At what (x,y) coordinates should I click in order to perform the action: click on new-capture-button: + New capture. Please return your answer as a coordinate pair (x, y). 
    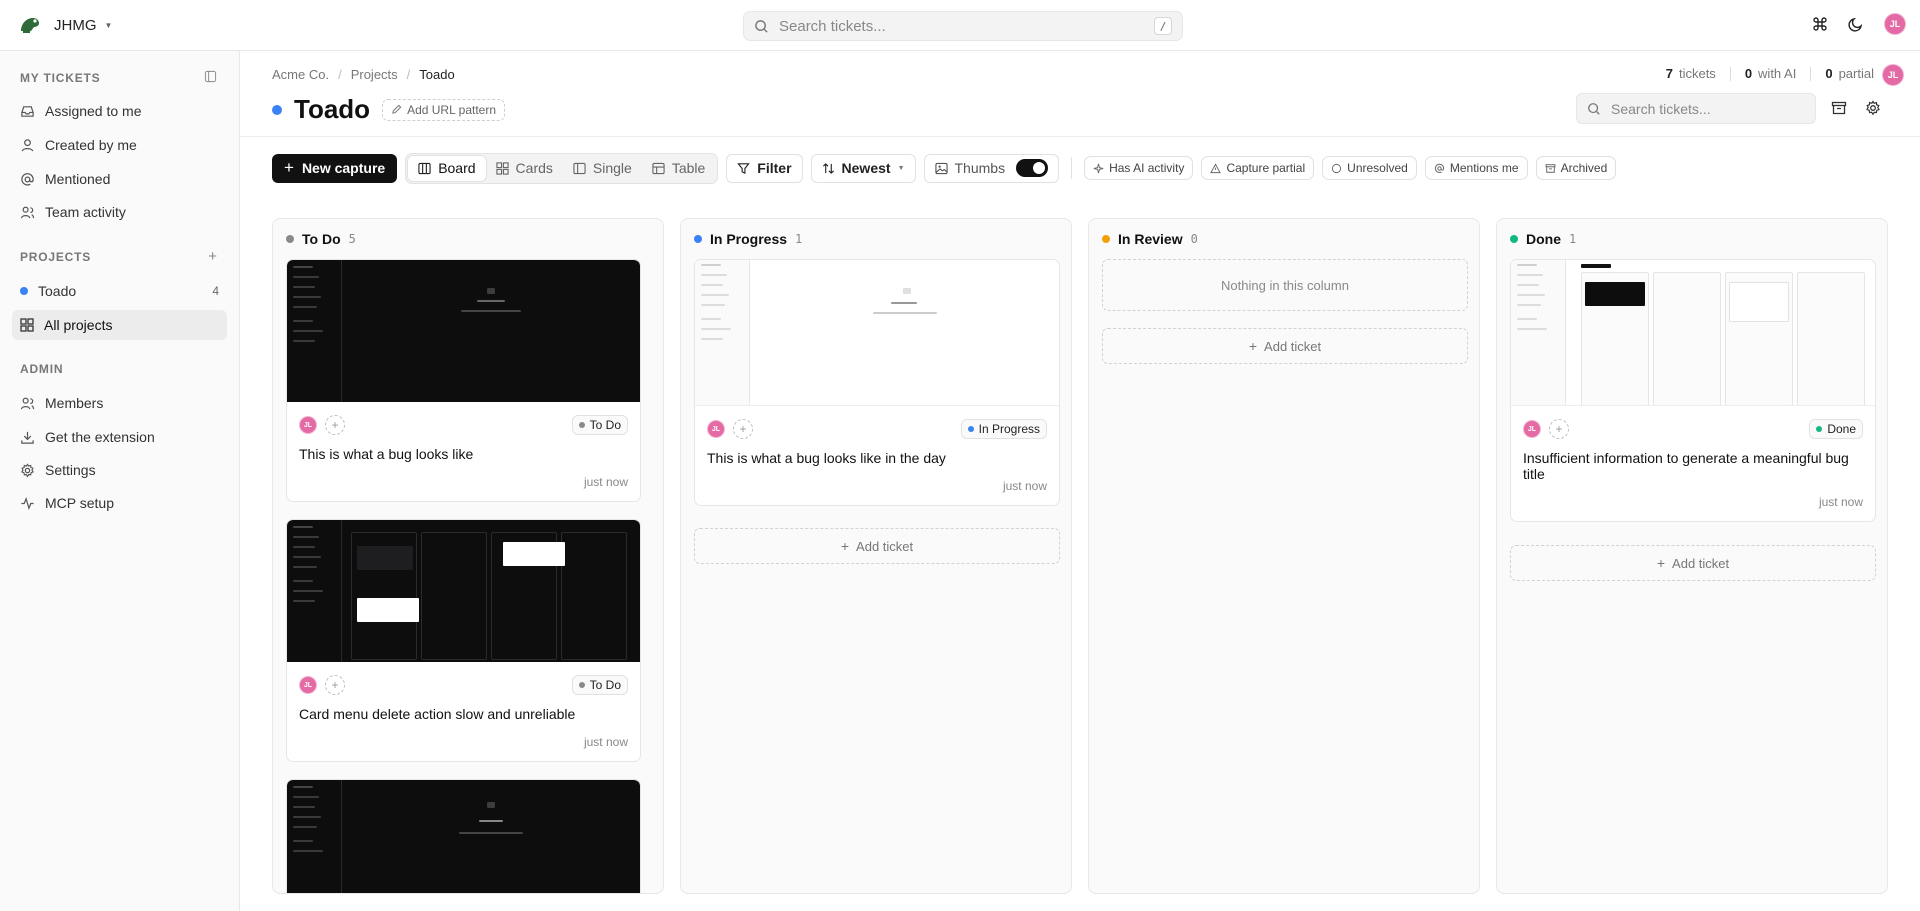
    Looking at the image, I should click on (335, 168).